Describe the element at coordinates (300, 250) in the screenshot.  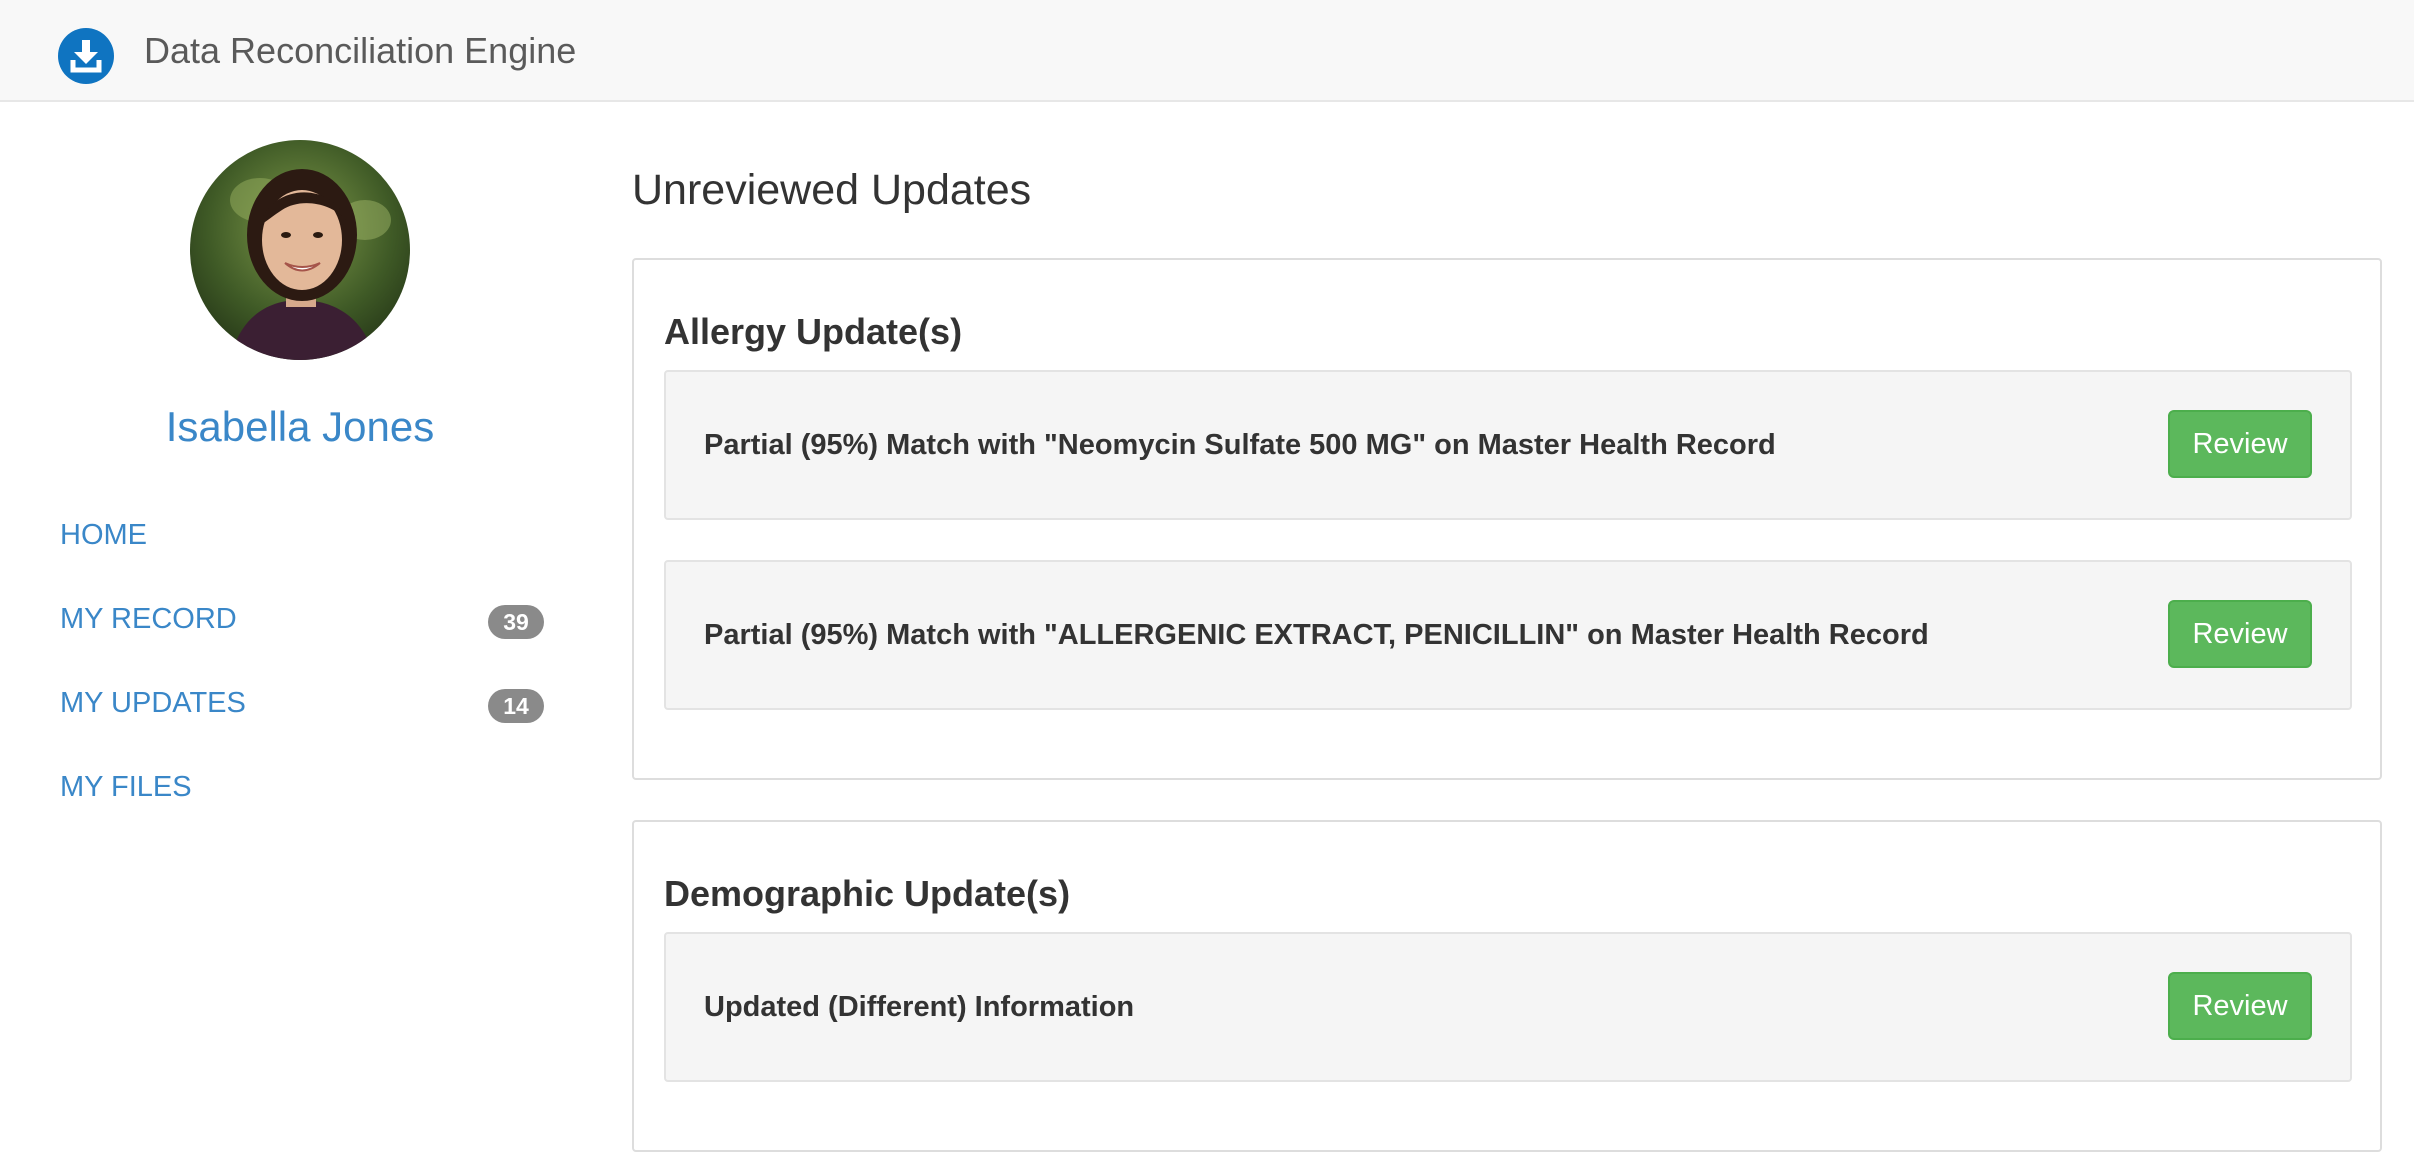
I see `avatar` at that location.